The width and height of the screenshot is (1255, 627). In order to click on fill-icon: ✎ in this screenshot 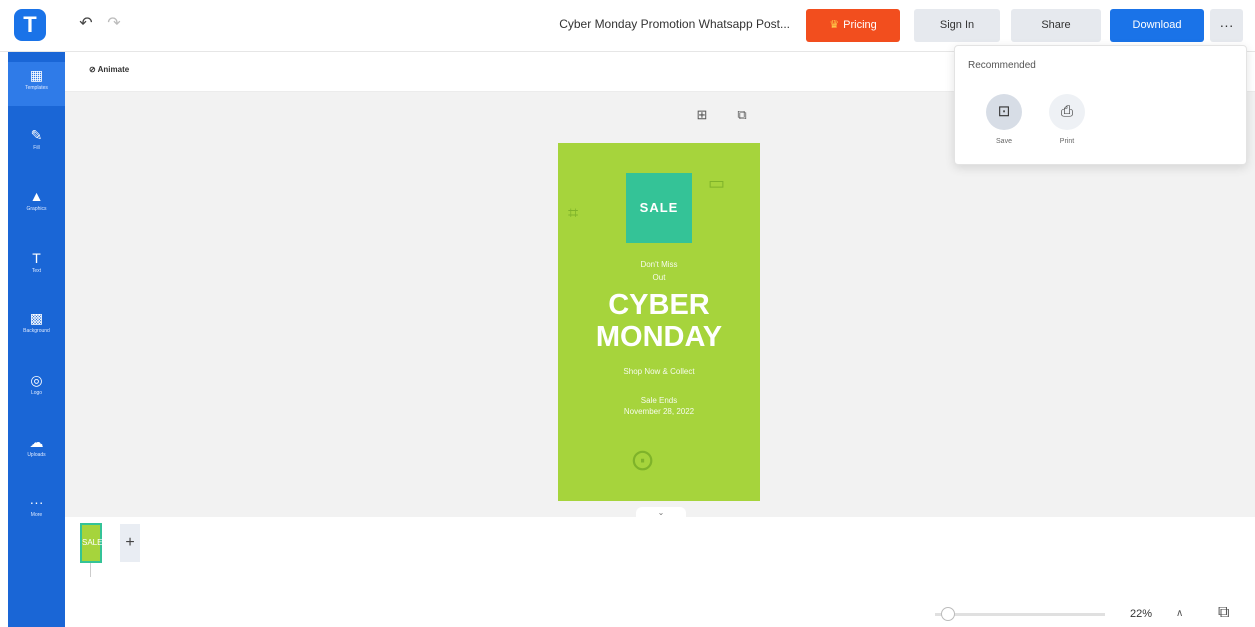, I will do `click(36, 135)`.